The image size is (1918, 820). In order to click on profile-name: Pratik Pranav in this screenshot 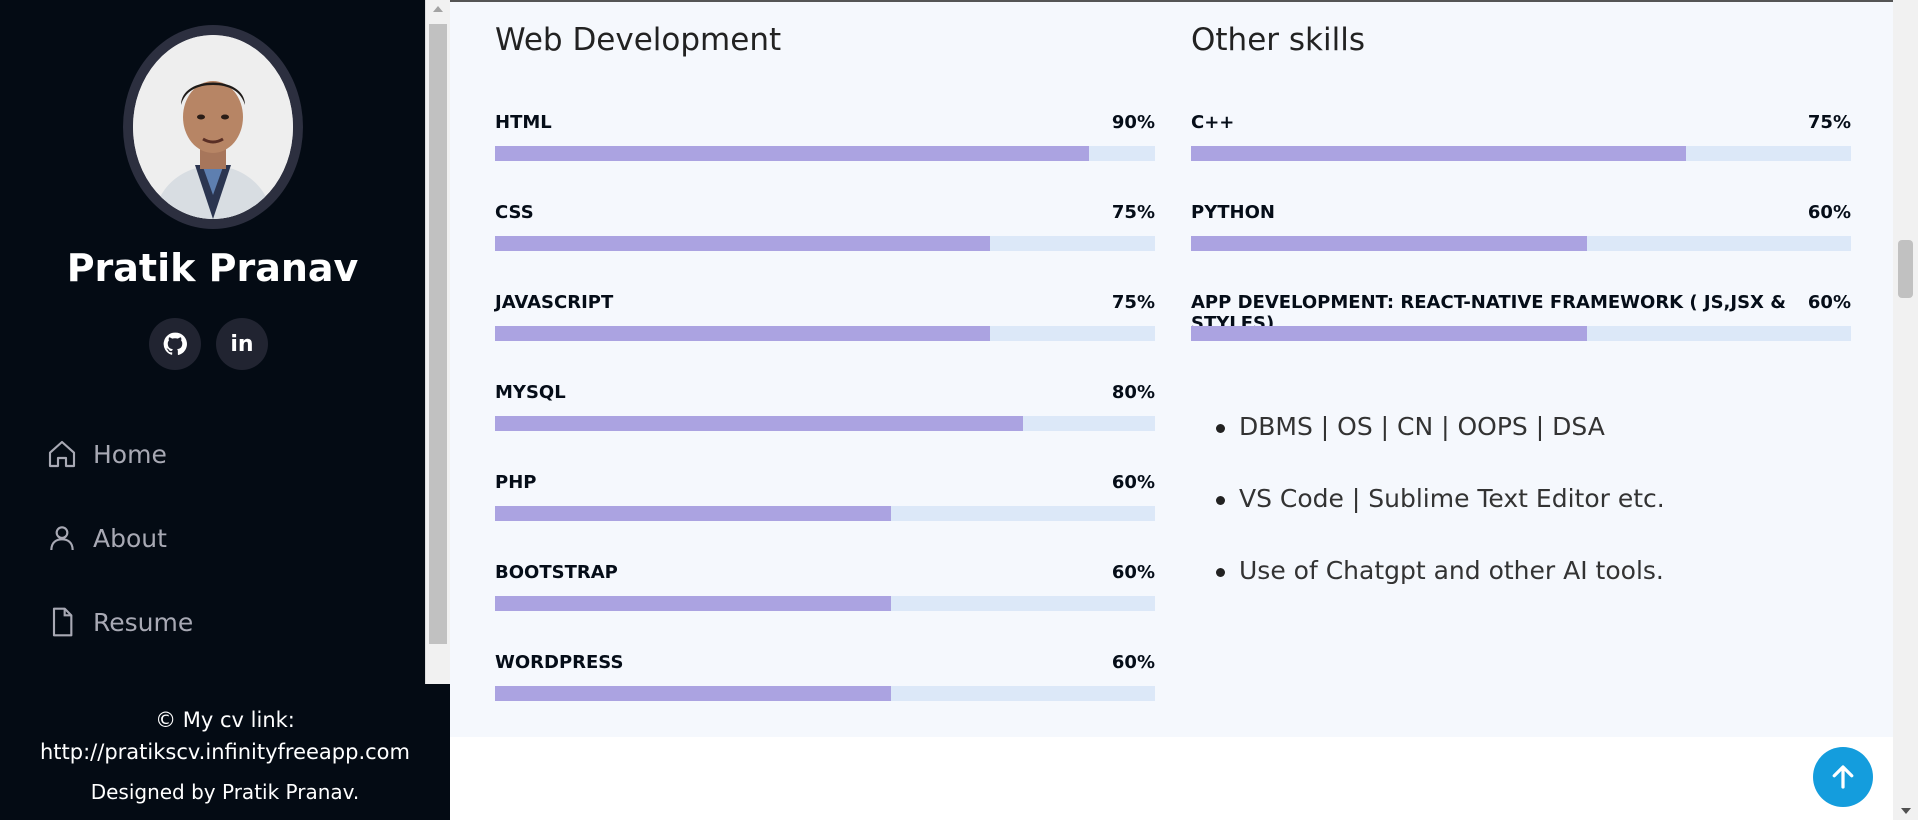, I will do `click(212, 268)`.